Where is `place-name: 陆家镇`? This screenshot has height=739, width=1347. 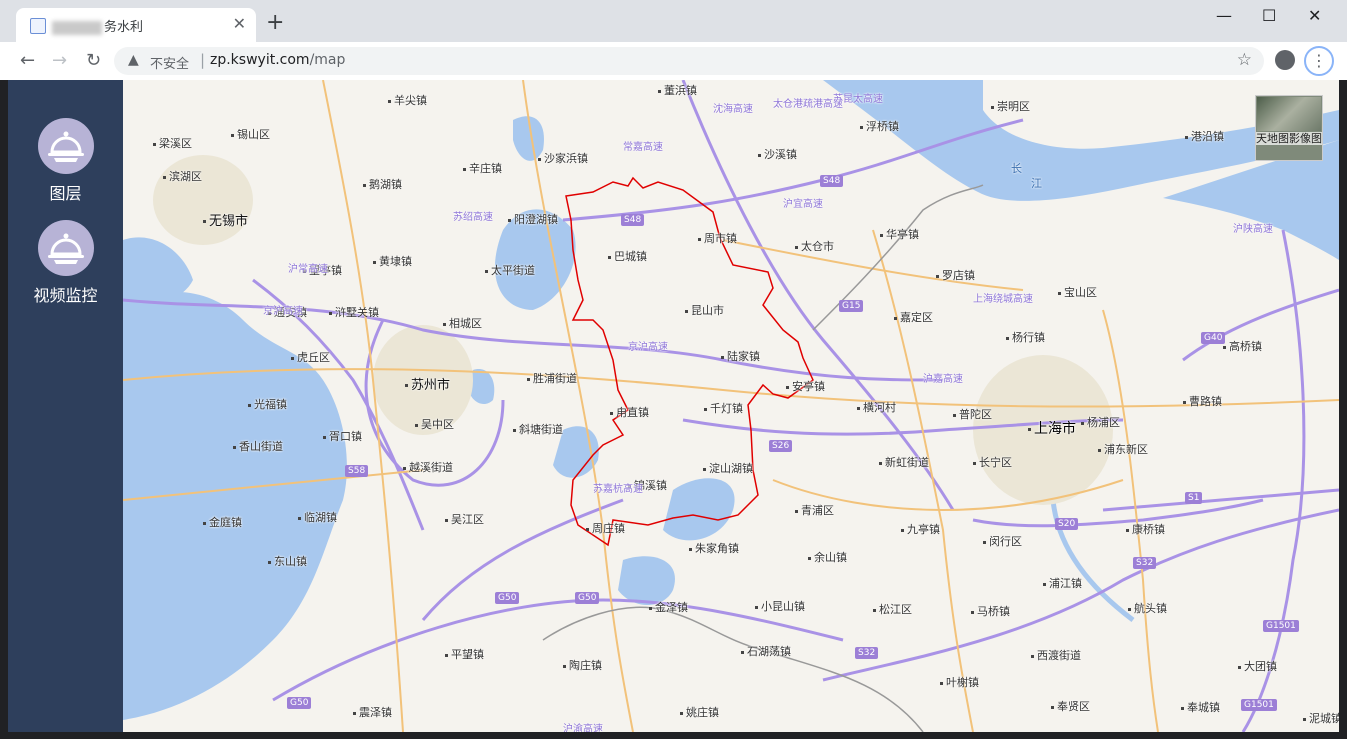
place-name: 陆家镇 is located at coordinates (743, 356).